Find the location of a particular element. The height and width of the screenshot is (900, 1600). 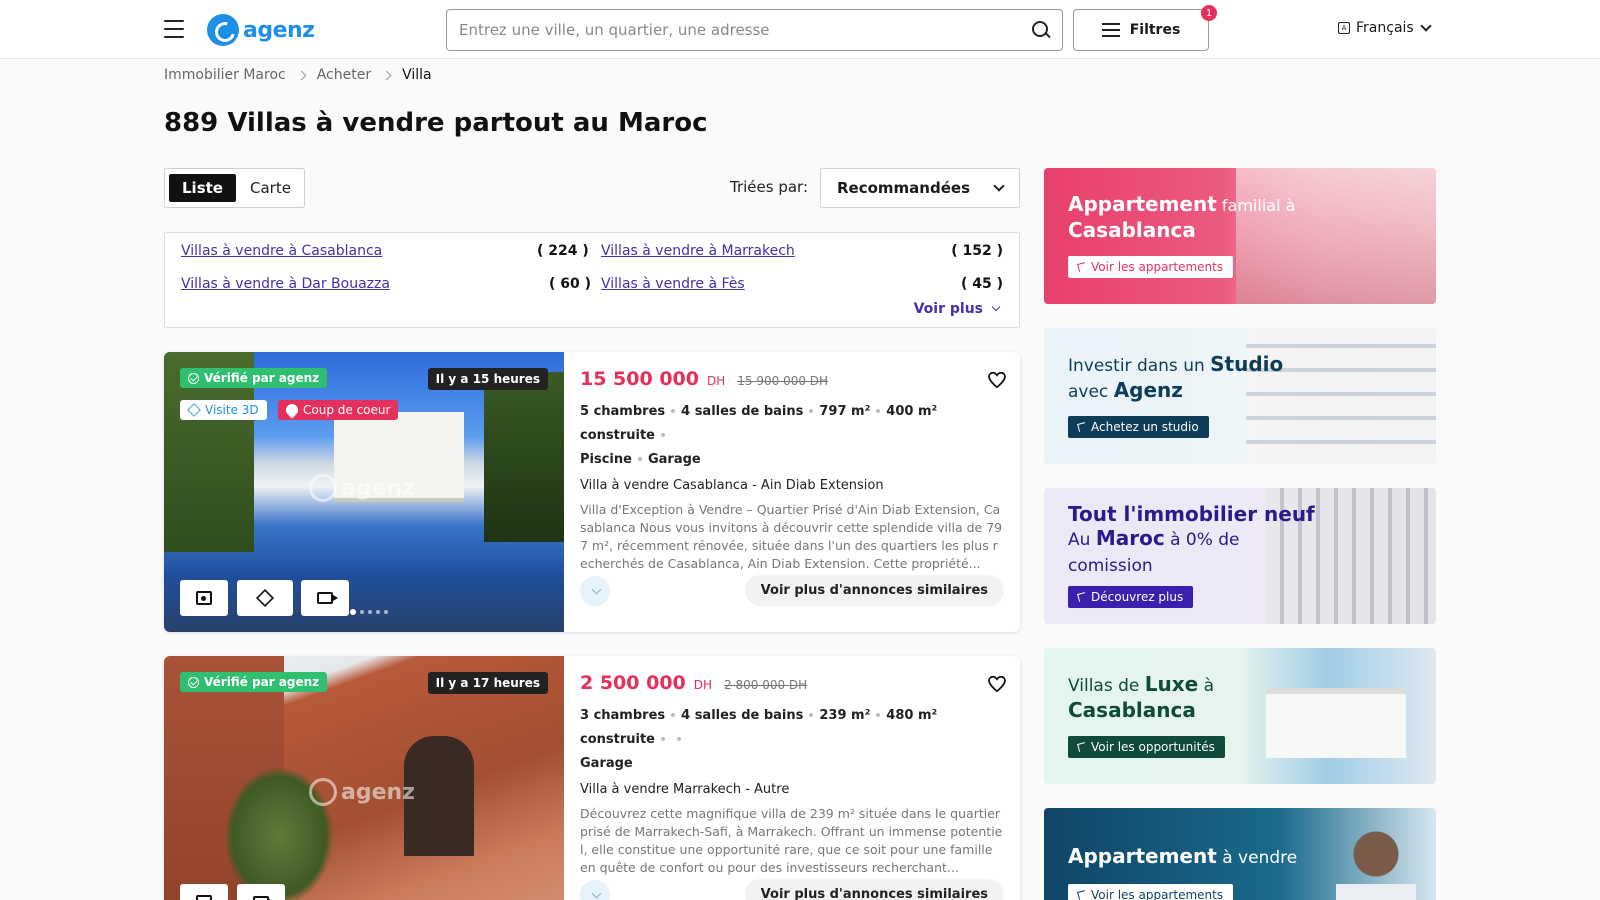

toggle-map: Carte is located at coordinates (270, 188).